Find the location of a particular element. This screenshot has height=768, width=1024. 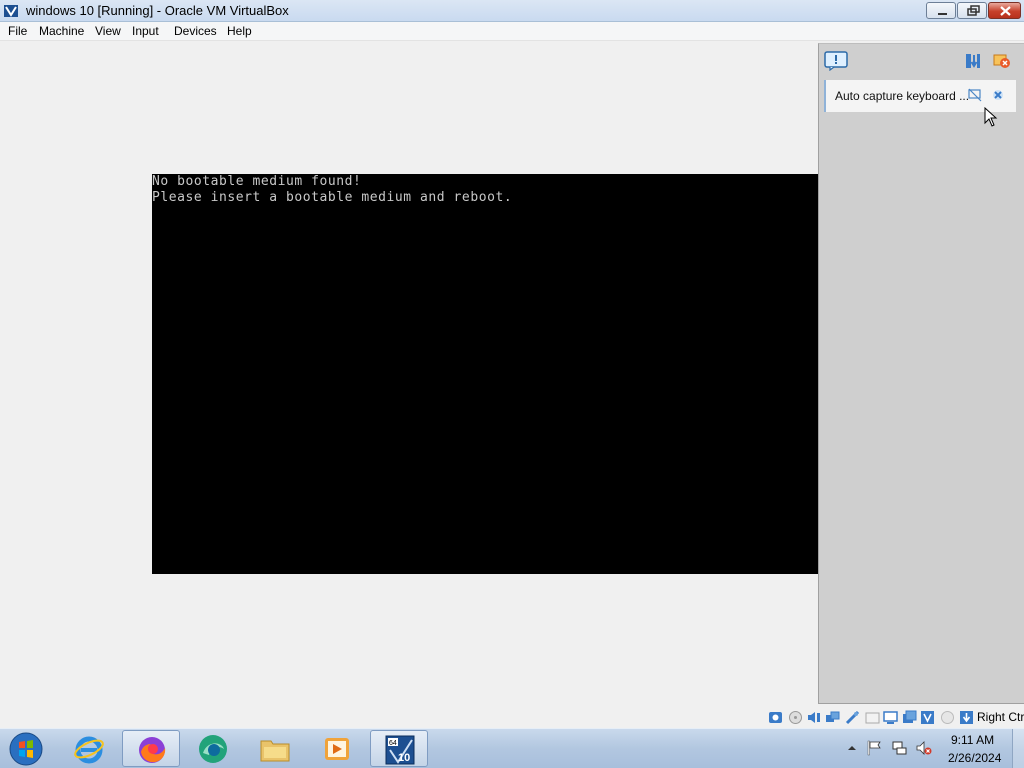

virtualbox-icon is located at coordinates (11, 11).